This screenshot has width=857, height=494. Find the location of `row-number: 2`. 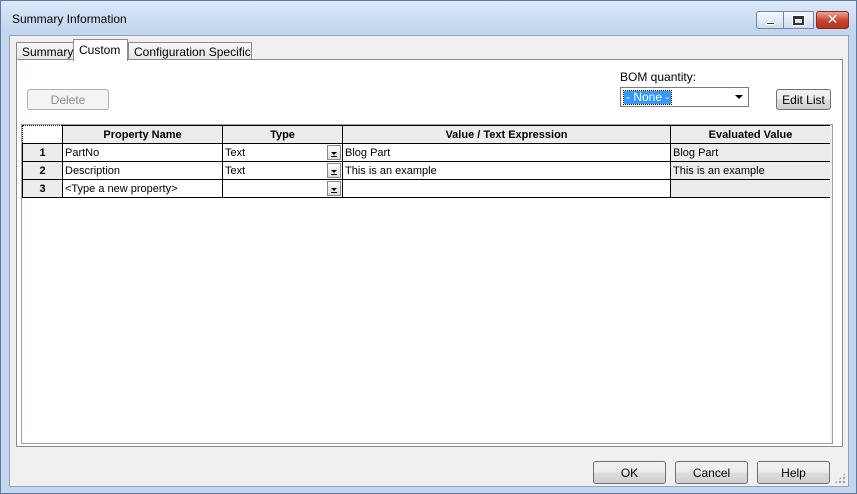

row-number: 2 is located at coordinates (42, 170).